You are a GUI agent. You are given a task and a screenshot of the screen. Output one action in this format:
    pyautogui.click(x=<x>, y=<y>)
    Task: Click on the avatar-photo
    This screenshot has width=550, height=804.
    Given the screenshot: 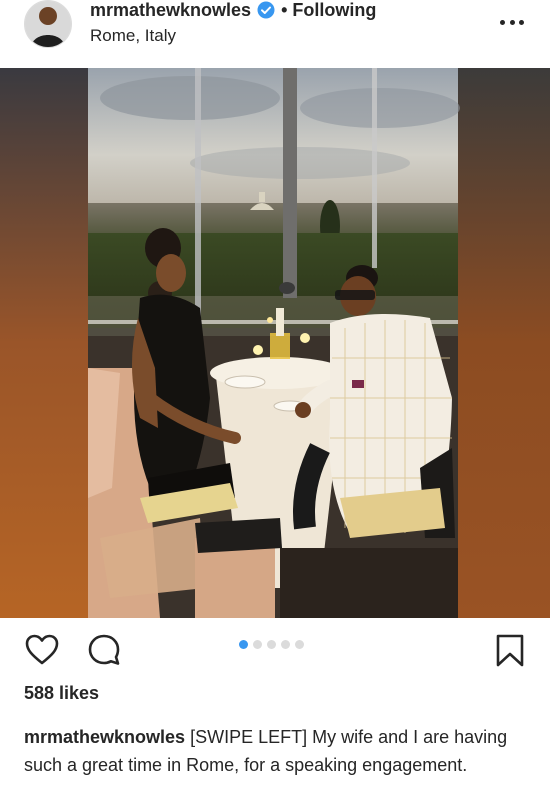 What is the action you would take?
    pyautogui.click(x=48, y=24)
    